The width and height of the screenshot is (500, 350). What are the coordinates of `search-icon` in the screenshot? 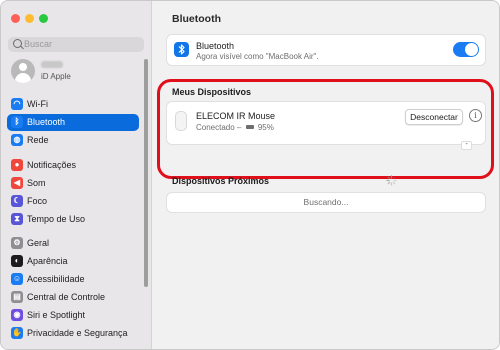 It's located at (17, 43).